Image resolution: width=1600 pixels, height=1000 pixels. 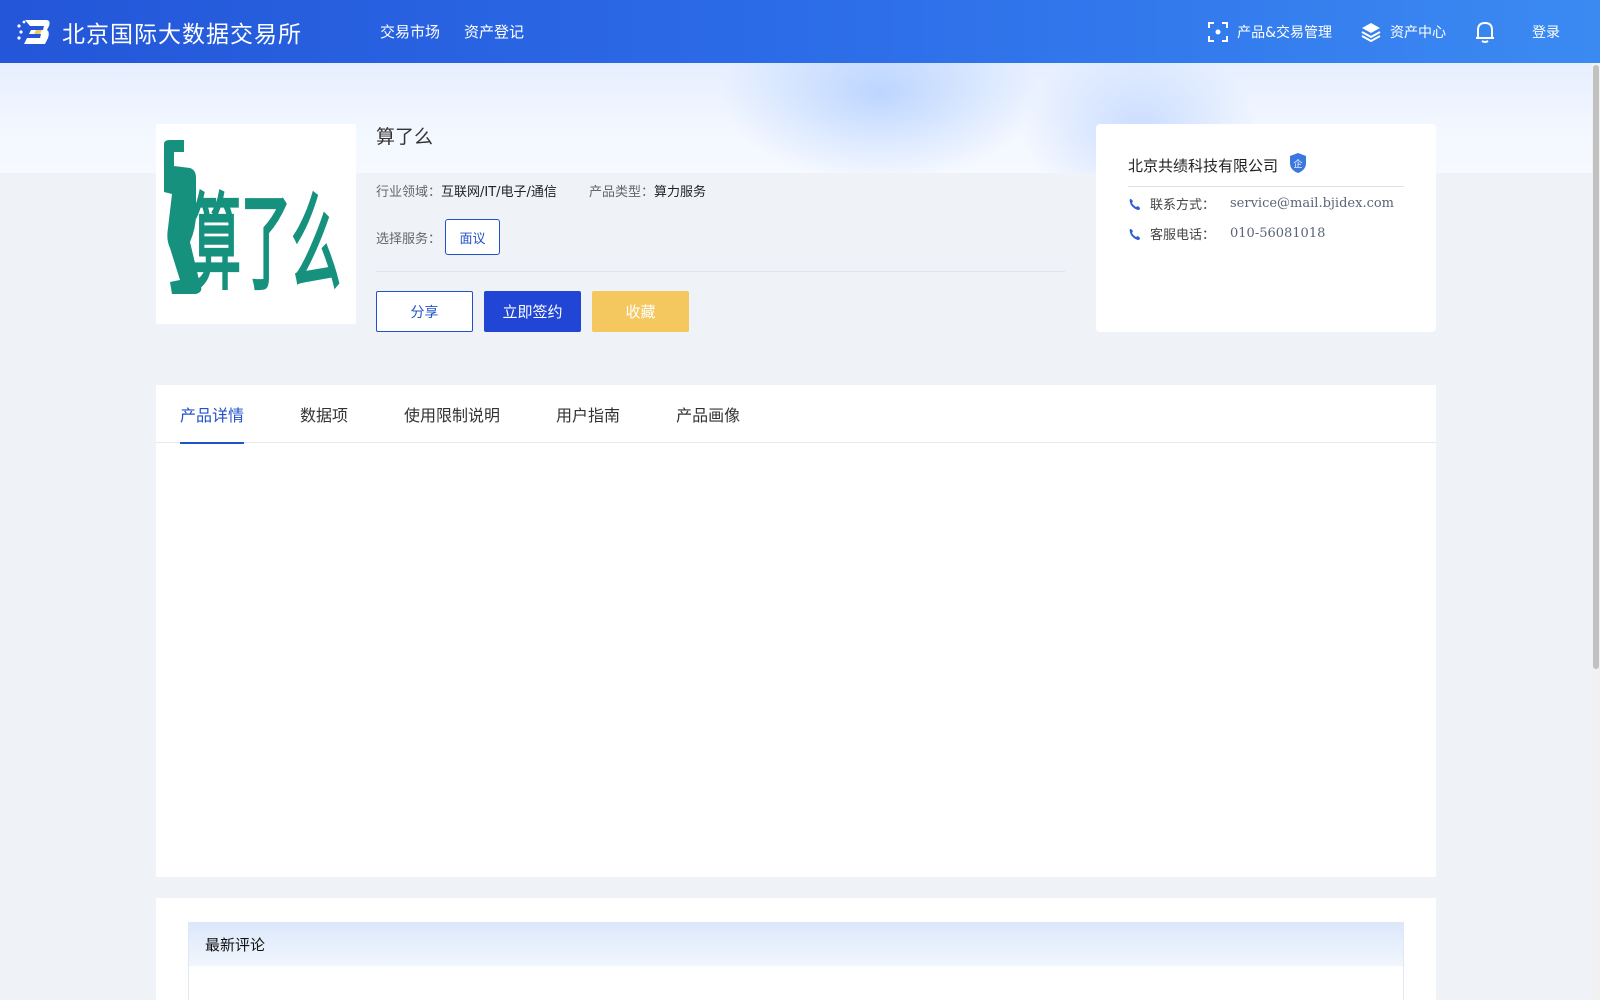 I want to click on industry-label: 行业领域：, so click(x=409, y=192).